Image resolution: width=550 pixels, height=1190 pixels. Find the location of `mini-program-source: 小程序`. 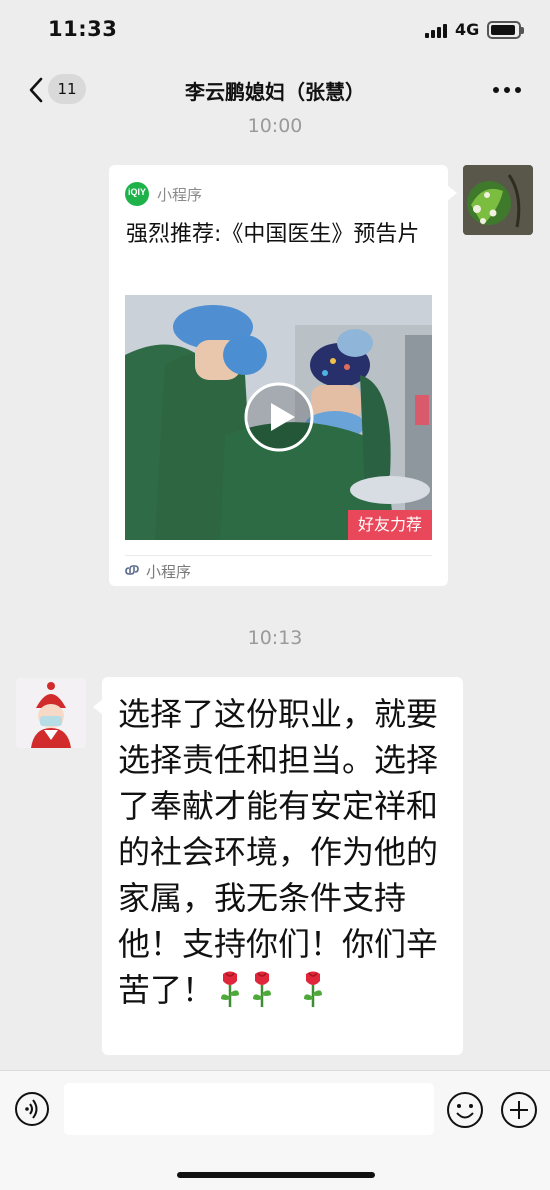

mini-program-source: 小程序 is located at coordinates (180, 195).